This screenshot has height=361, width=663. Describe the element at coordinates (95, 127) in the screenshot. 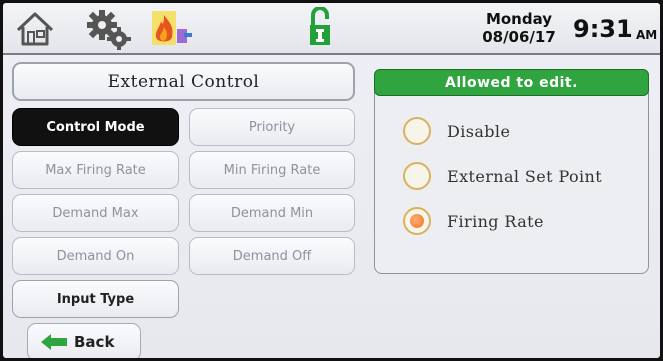

I see `control-mode-button: Control Mode` at that location.